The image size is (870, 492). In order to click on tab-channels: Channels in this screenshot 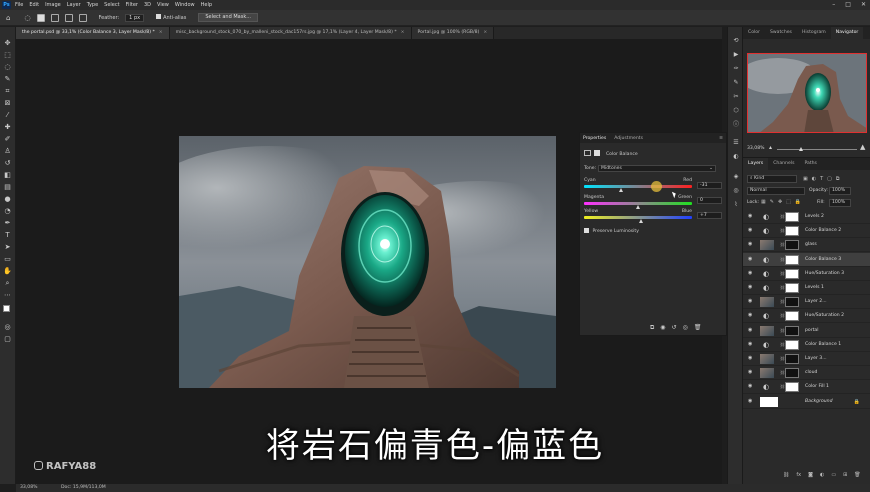, I will do `click(783, 164)`.